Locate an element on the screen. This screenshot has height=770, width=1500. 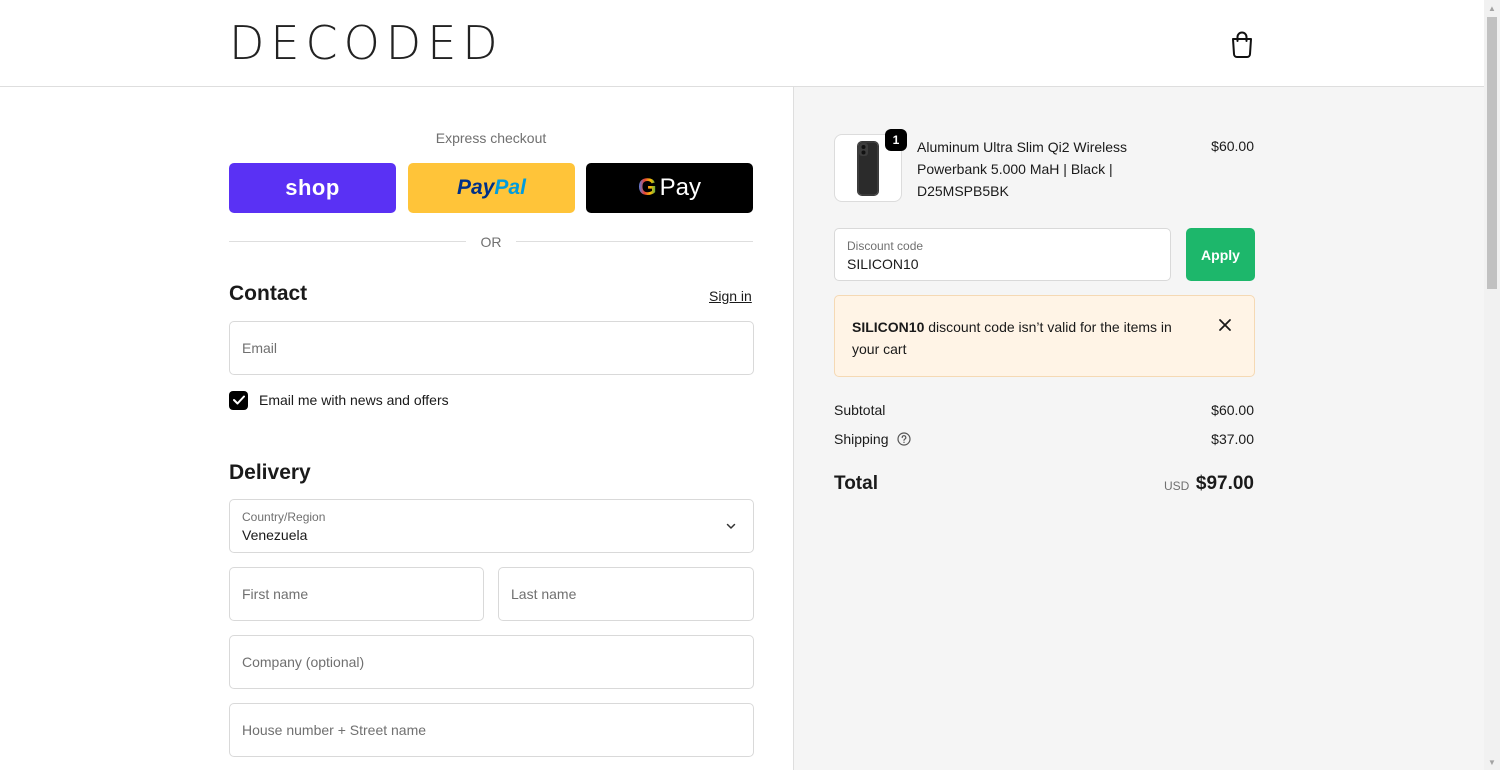
apply-button: Apply is located at coordinates (1220, 254).